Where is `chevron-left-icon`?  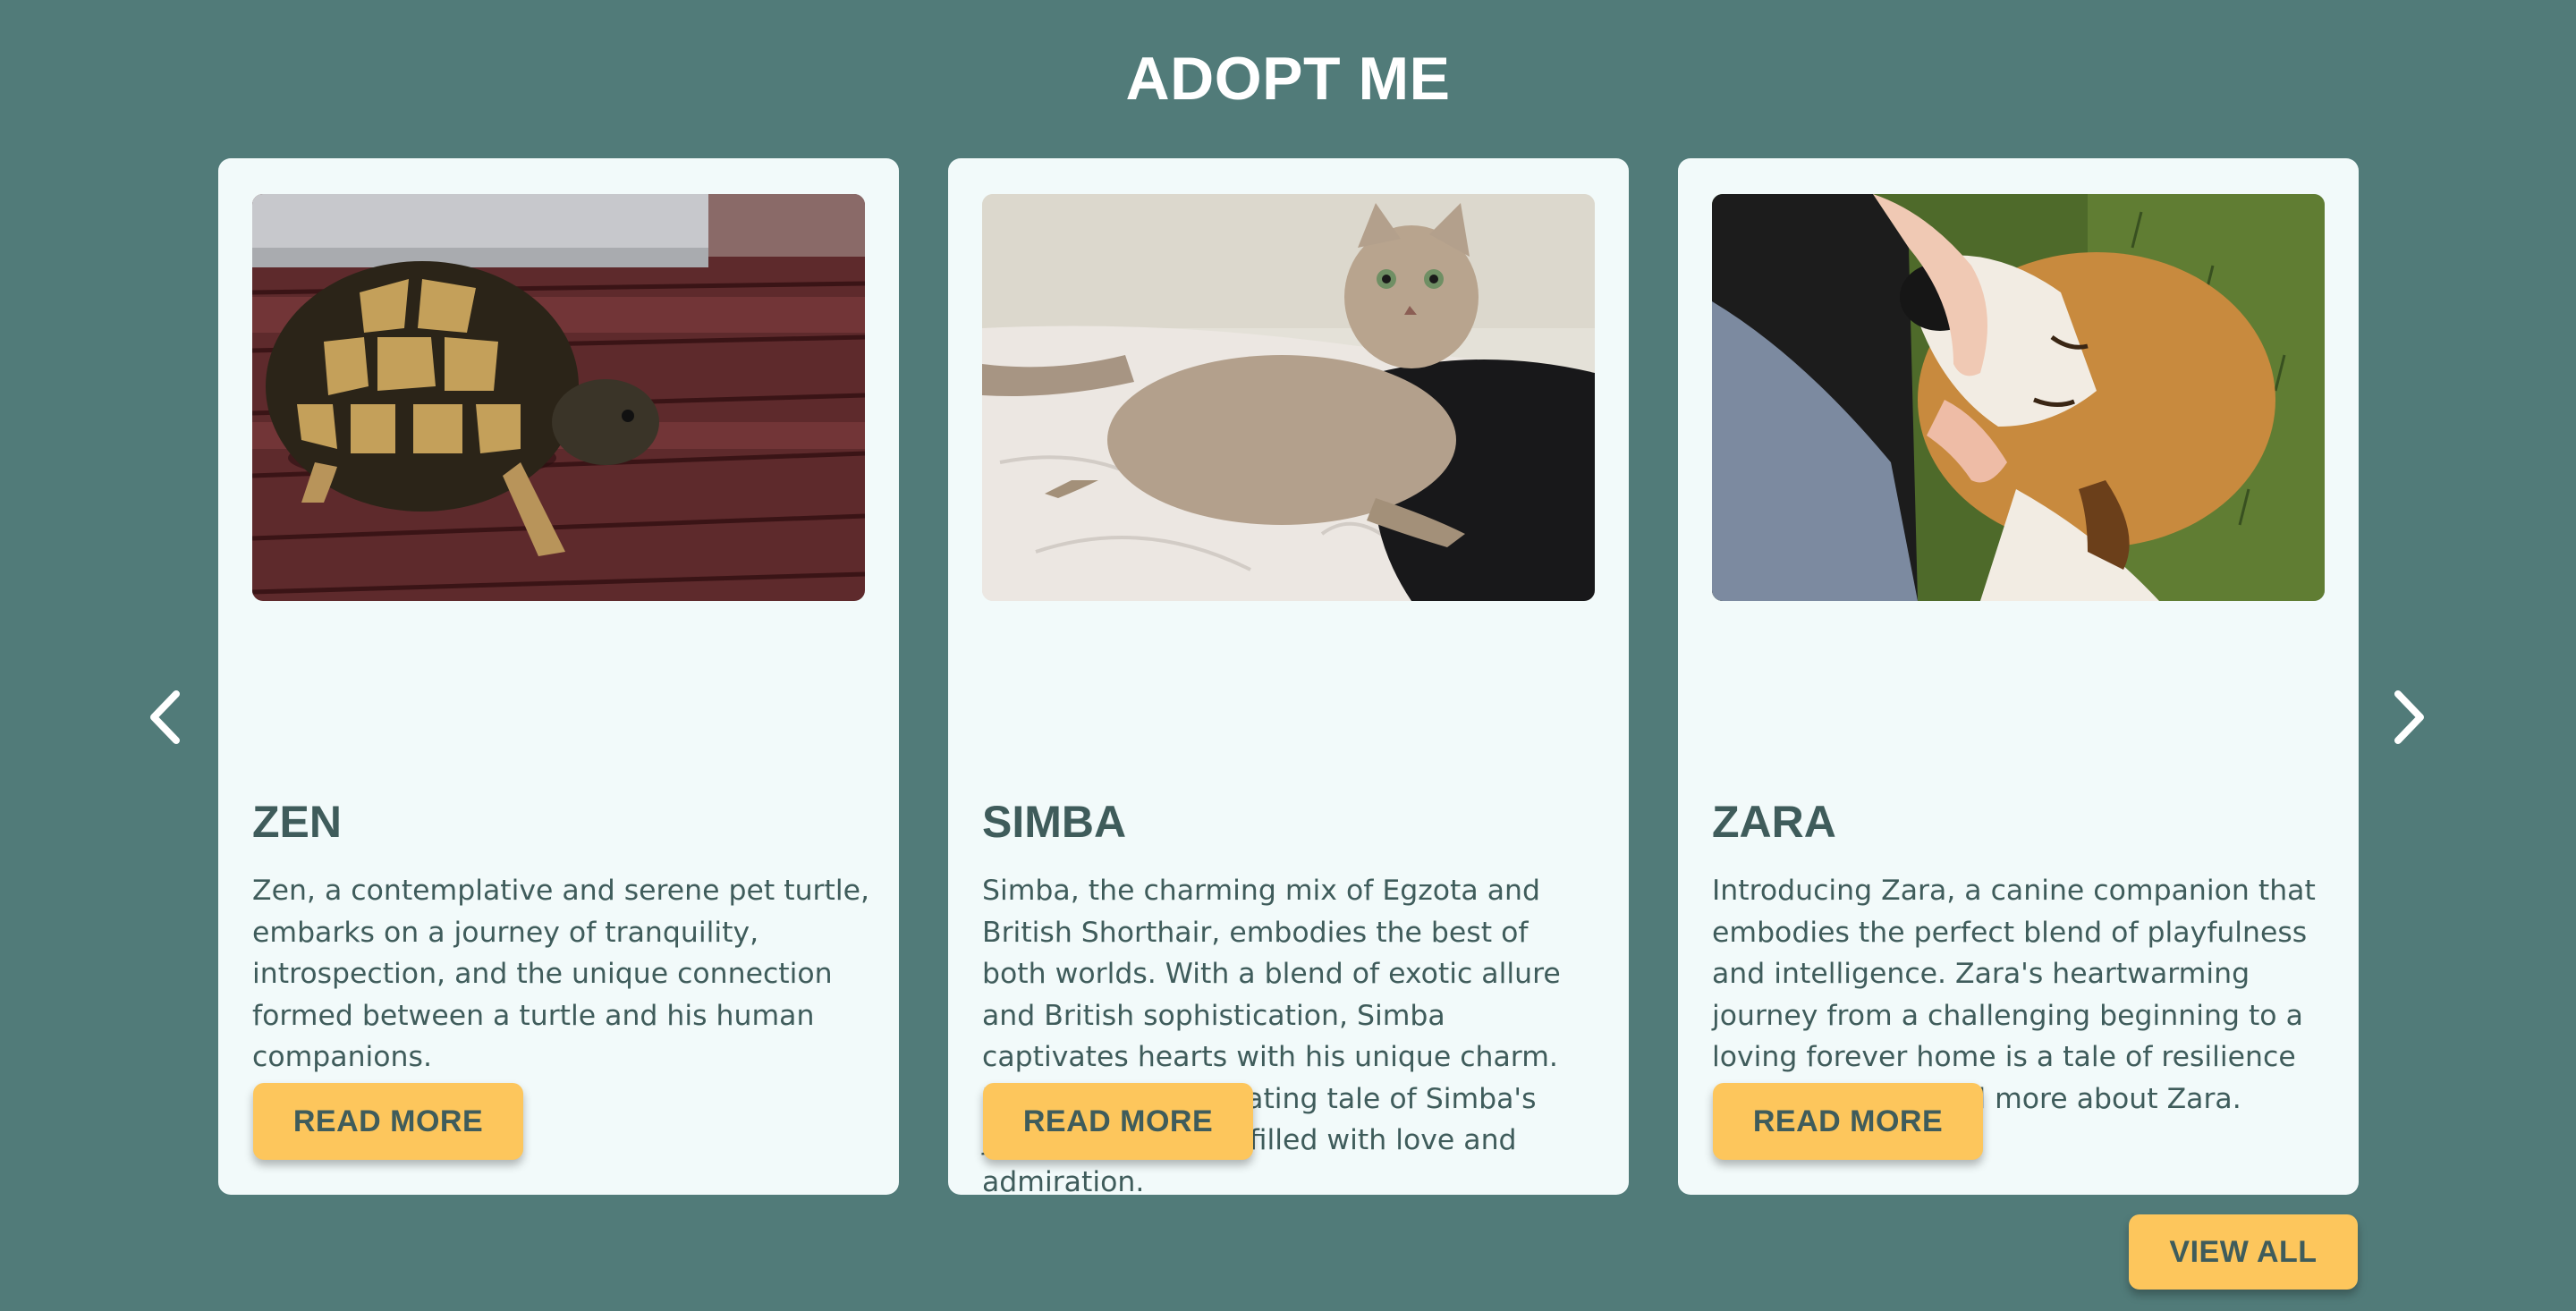 chevron-left-icon is located at coordinates (165, 717).